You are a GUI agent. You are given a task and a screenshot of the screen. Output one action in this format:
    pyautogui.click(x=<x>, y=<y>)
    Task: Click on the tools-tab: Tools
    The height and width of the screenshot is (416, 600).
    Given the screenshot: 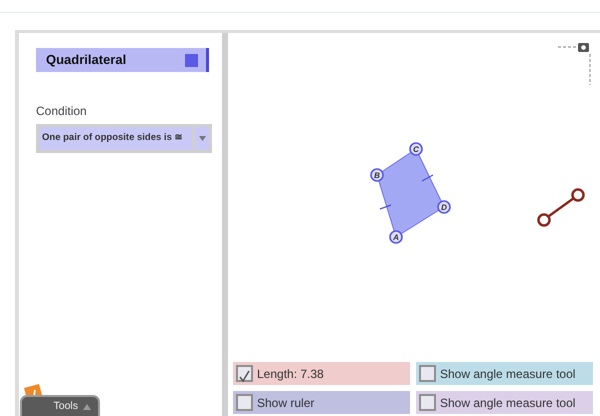 What is the action you would take?
    pyautogui.click(x=60, y=405)
    